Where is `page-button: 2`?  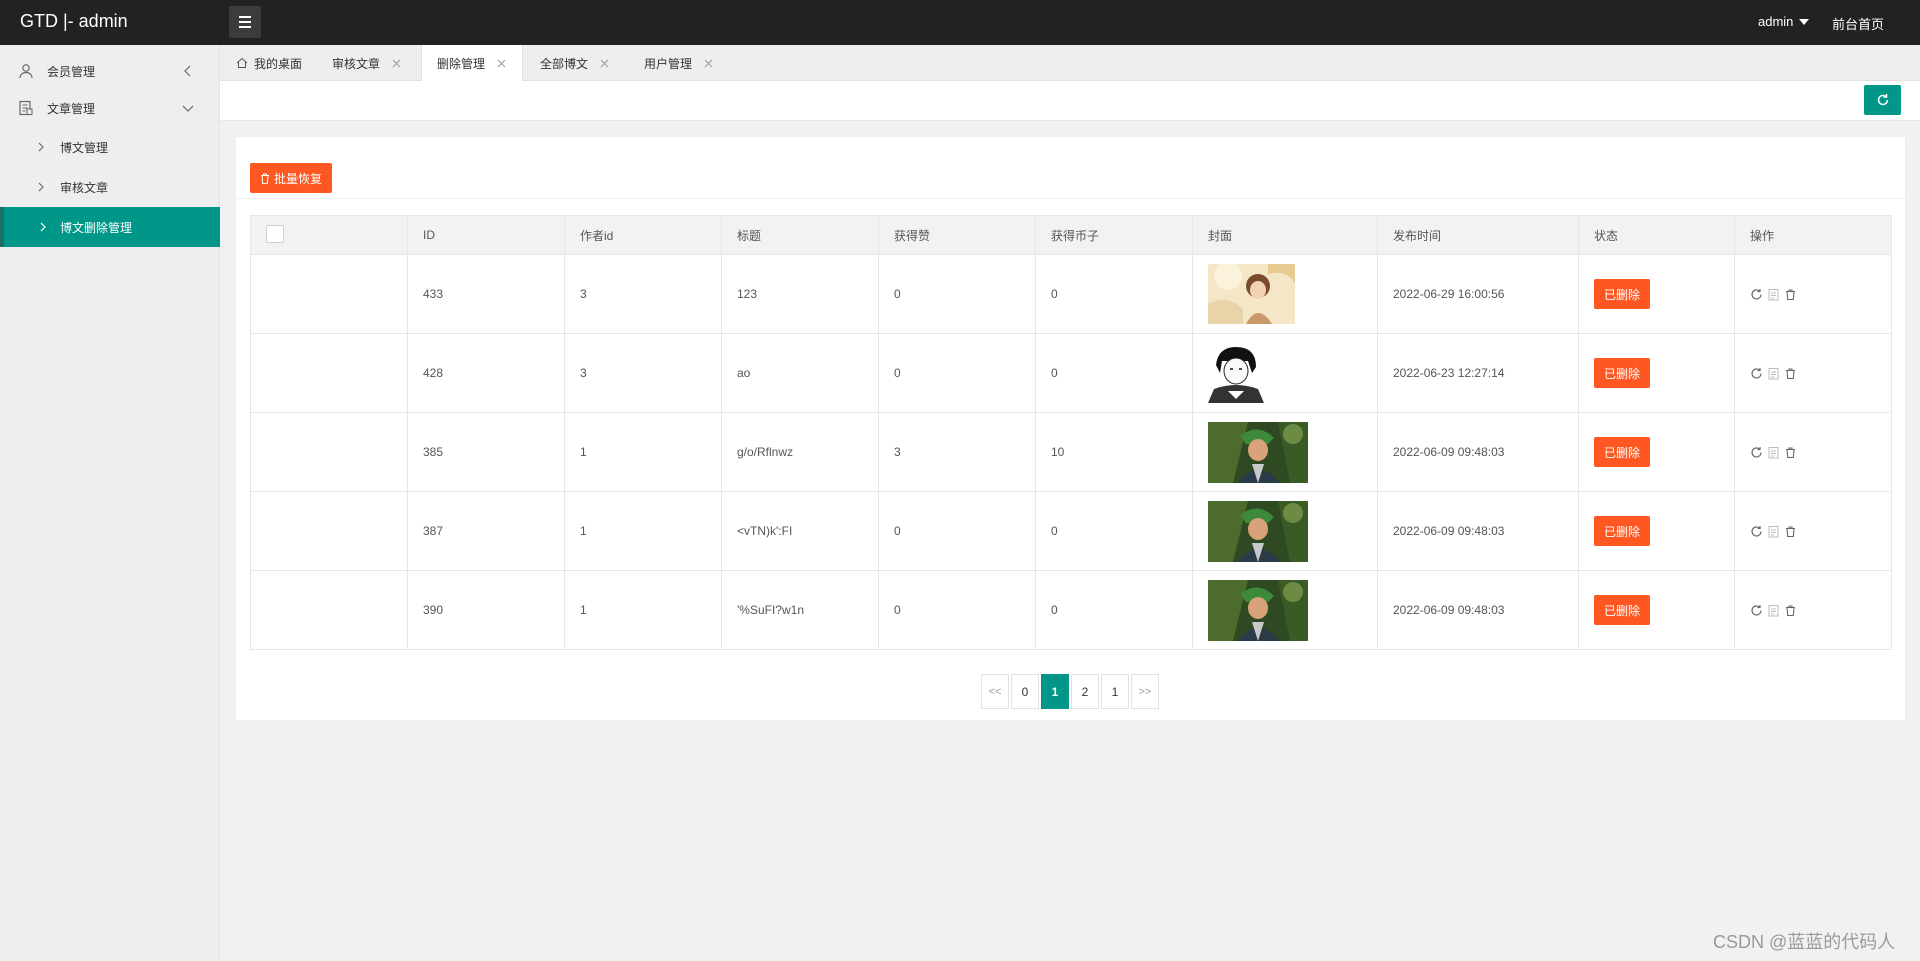
page-button: 2 is located at coordinates (1085, 691).